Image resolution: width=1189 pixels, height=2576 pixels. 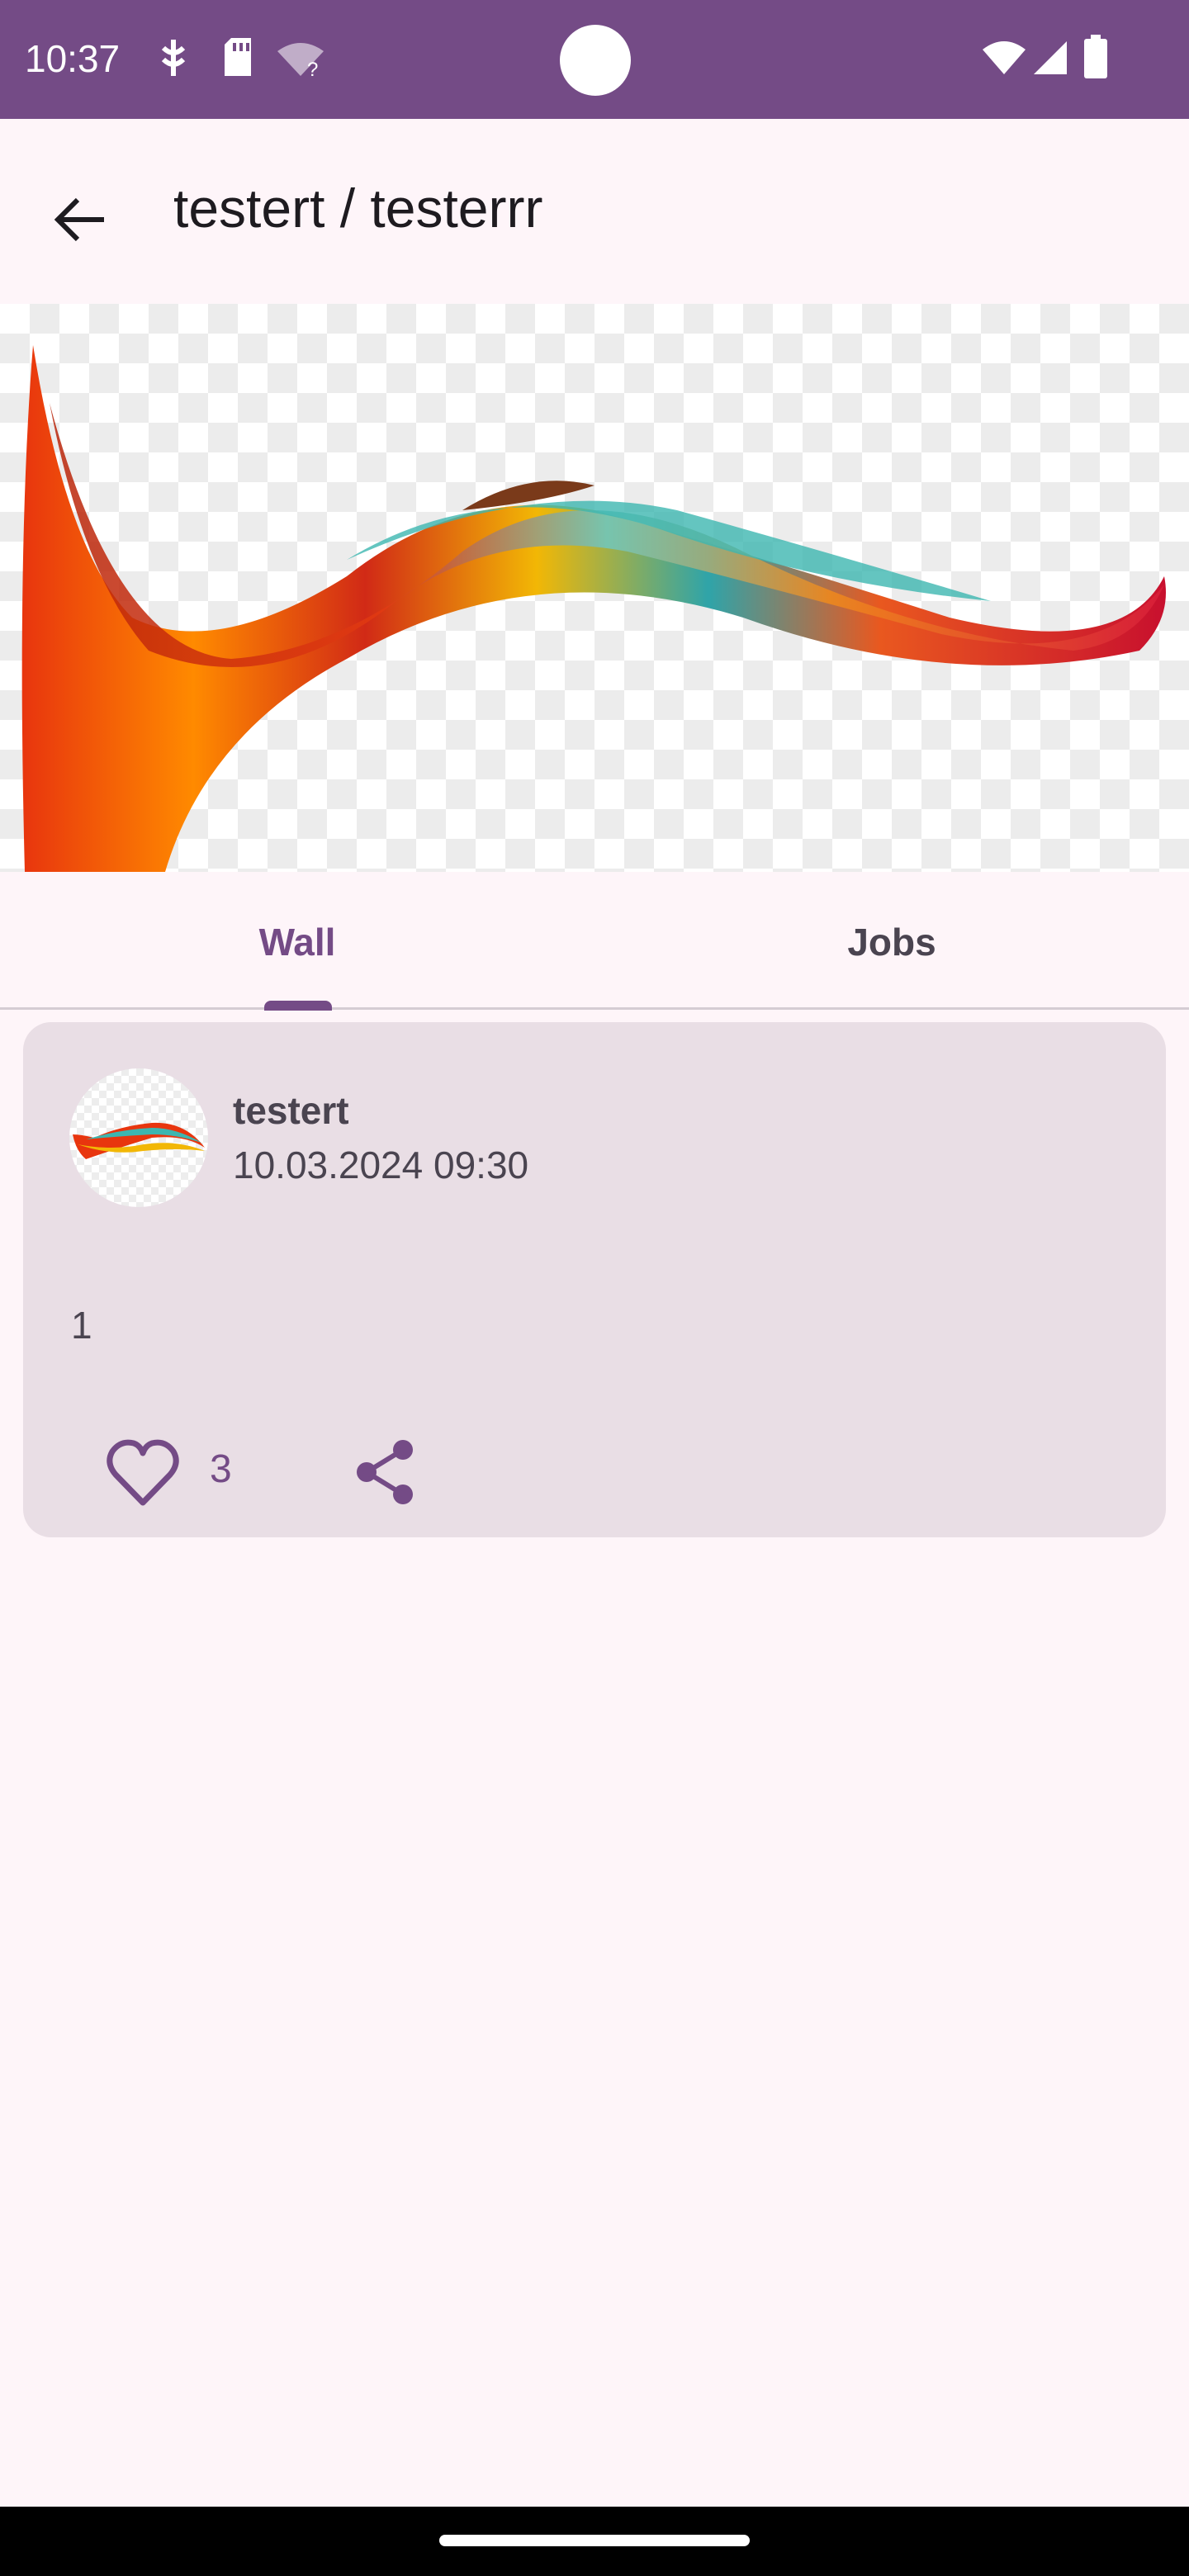 What do you see at coordinates (173, 59) in the screenshot?
I see `usb-debug-icon` at bounding box center [173, 59].